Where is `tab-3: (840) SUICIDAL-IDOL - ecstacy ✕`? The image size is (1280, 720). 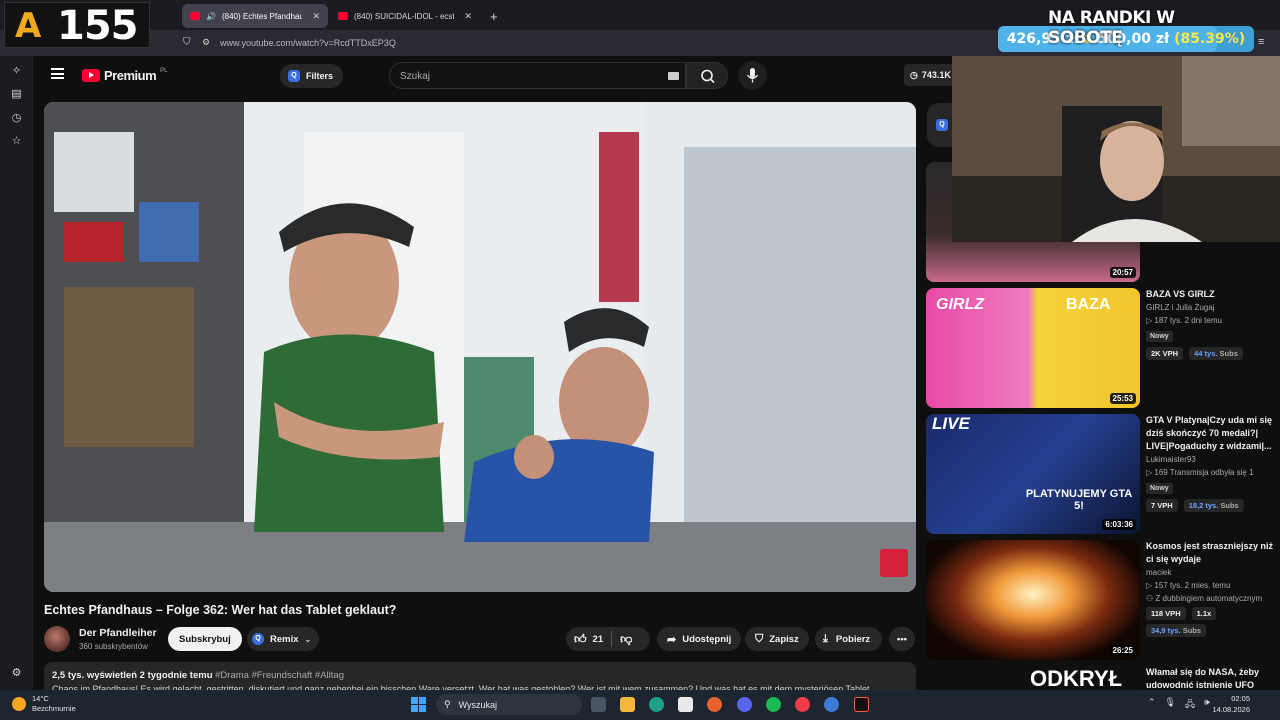
tab-3: (840) SUICIDAL-IDOL - ecstacy ✕ is located at coordinates (405, 16).